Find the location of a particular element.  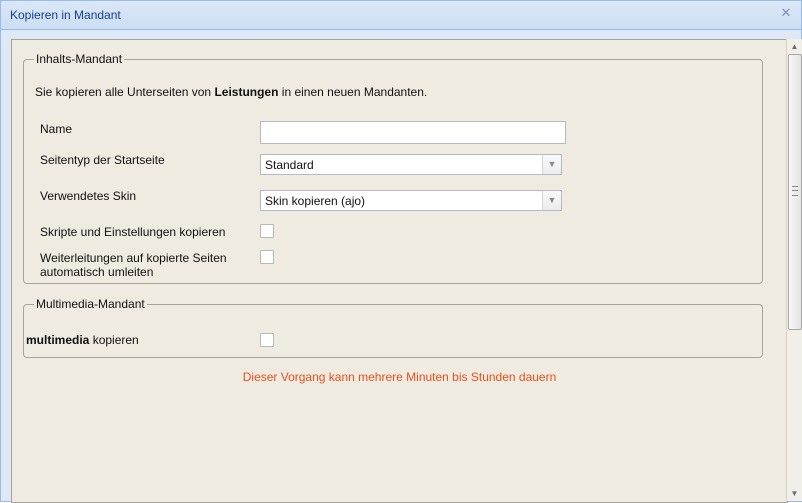

seitentyp-select: Standard ▼ is located at coordinates (411, 164).